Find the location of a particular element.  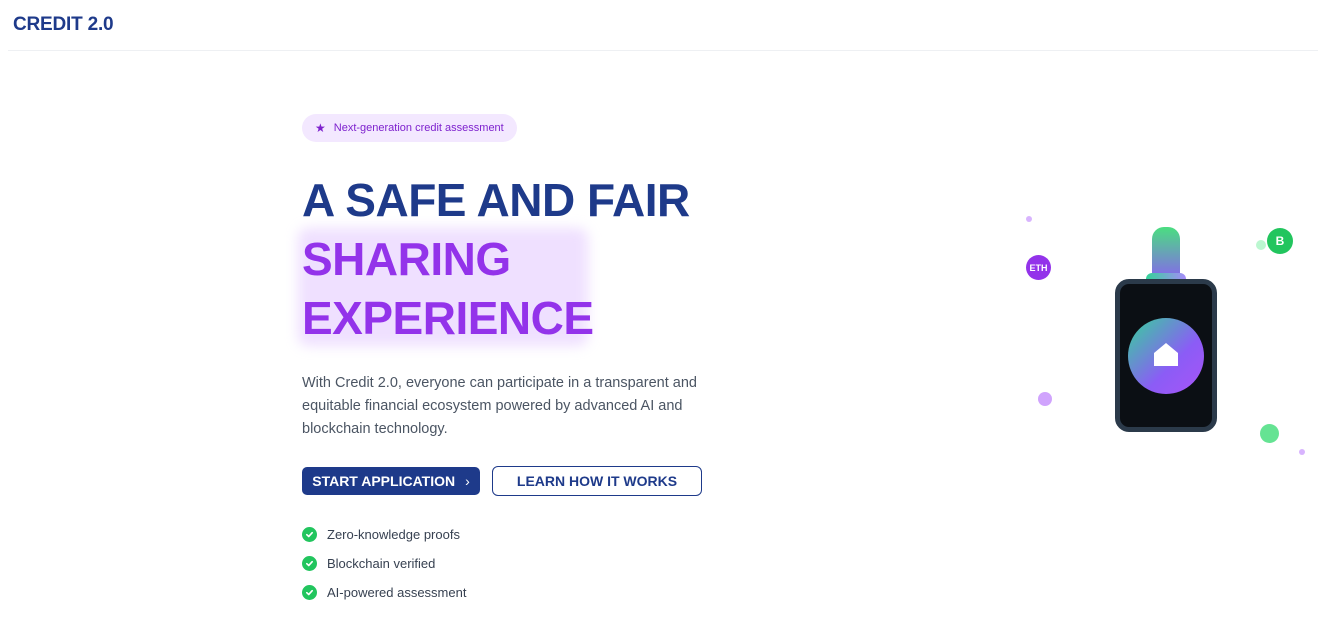

chevron-right-icon: › is located at coordinates (467, 481).